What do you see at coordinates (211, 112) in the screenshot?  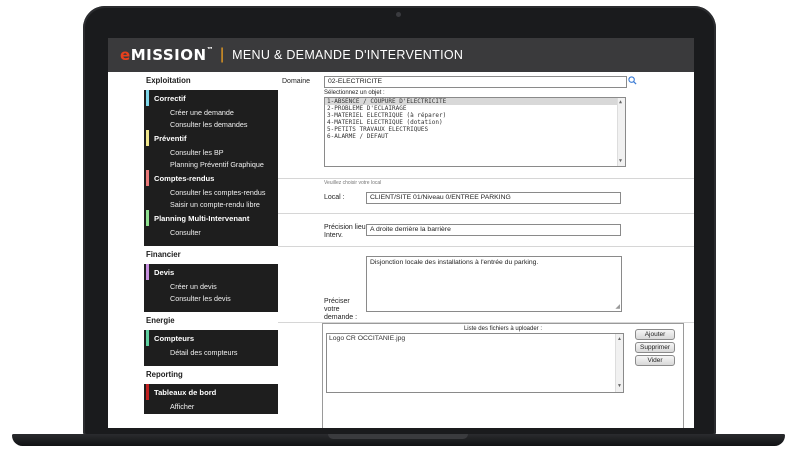 I see `link-creer-demande: Créer une demande` at bounding box center [211, 112].